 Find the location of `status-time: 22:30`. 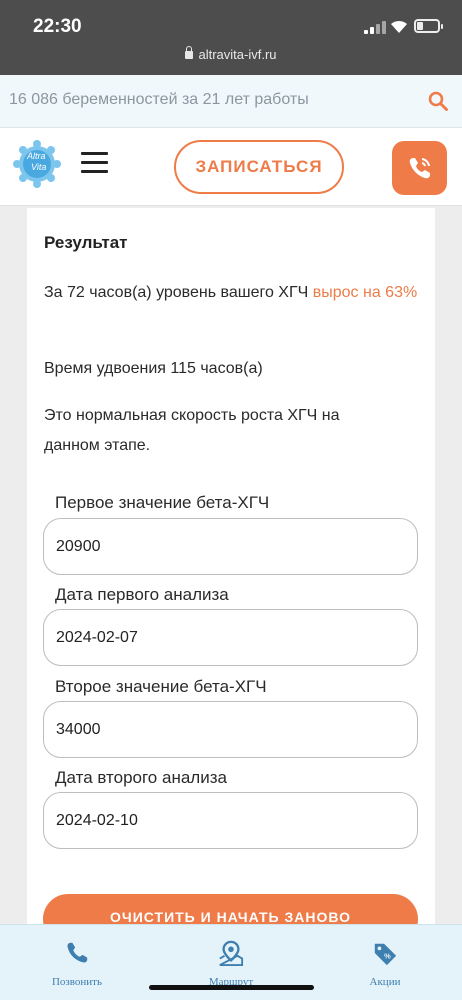

status-time: 22:30 is located at coordinates (57, 26).